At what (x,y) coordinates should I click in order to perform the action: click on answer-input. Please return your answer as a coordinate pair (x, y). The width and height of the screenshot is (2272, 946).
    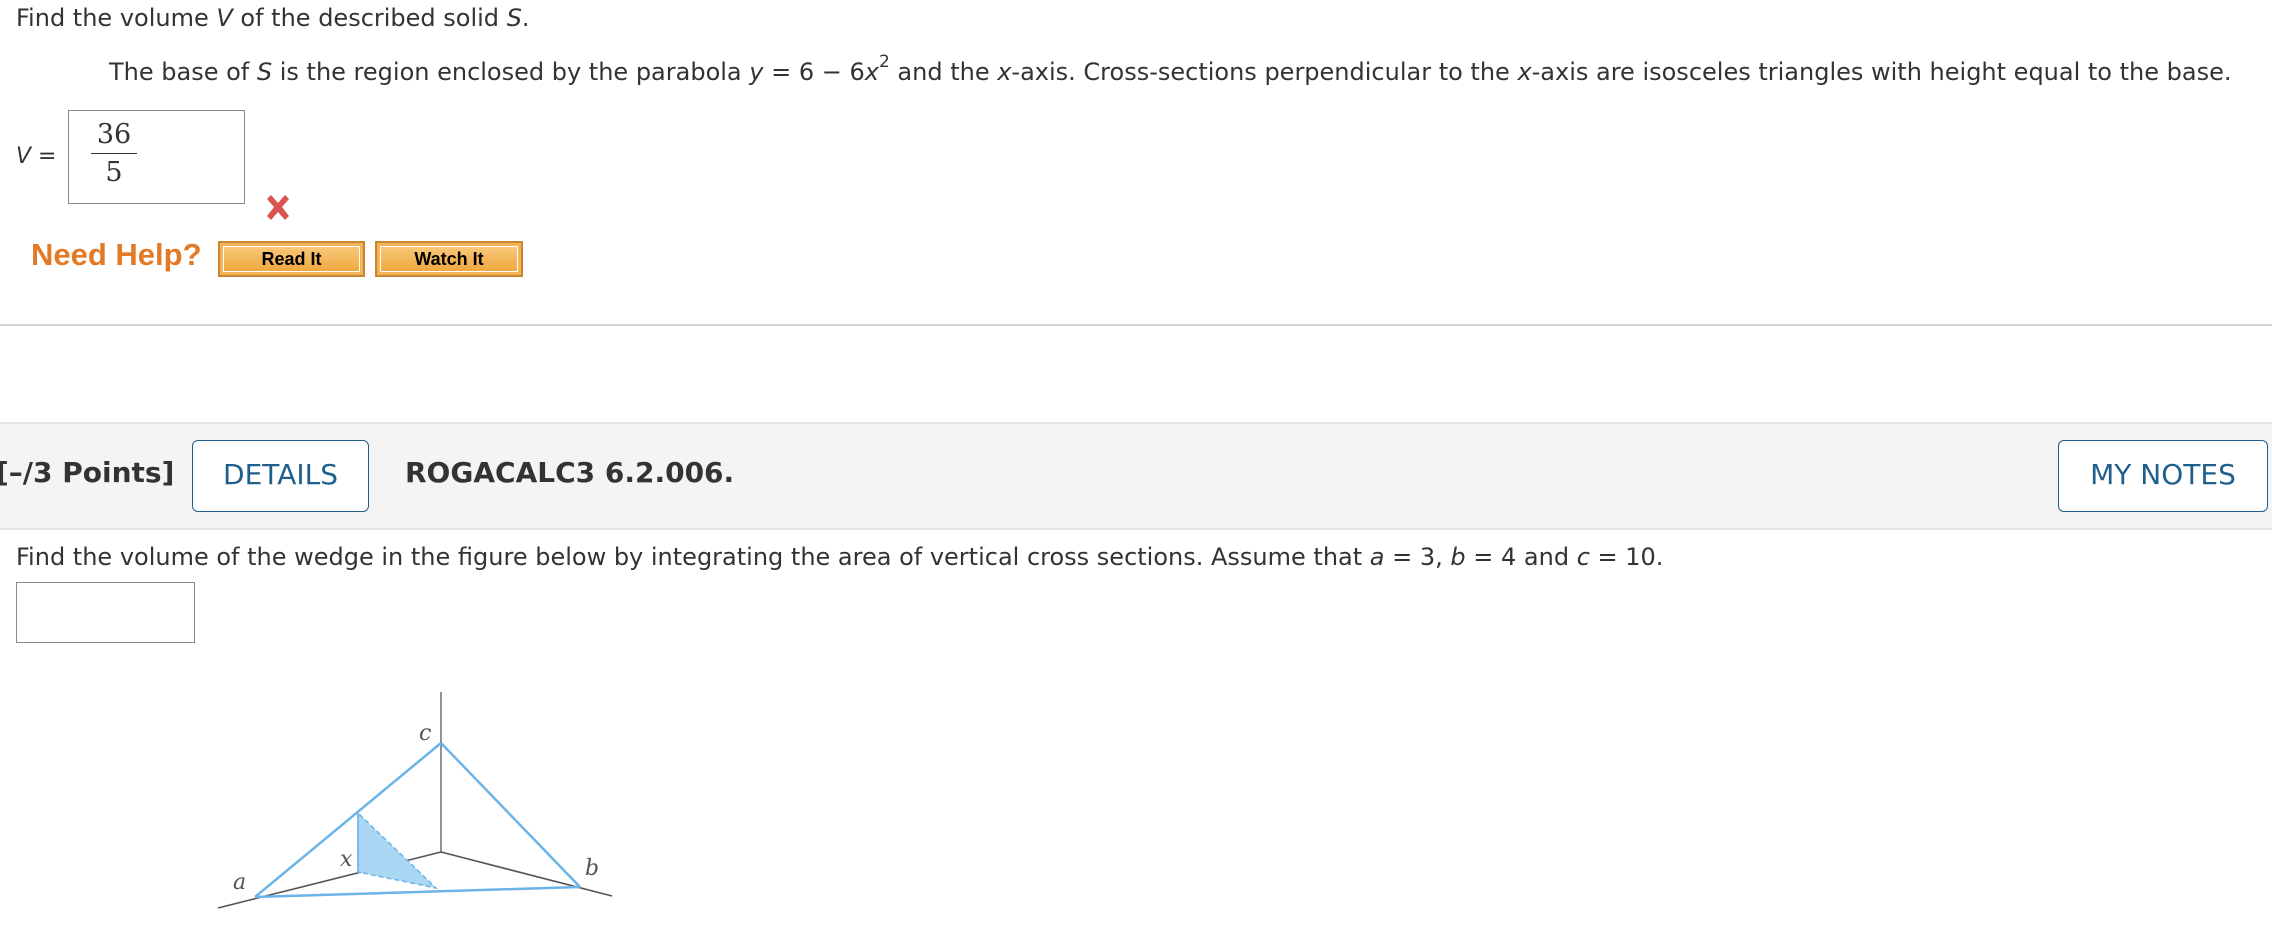
    Looking at the image, I should click on (105, 612).